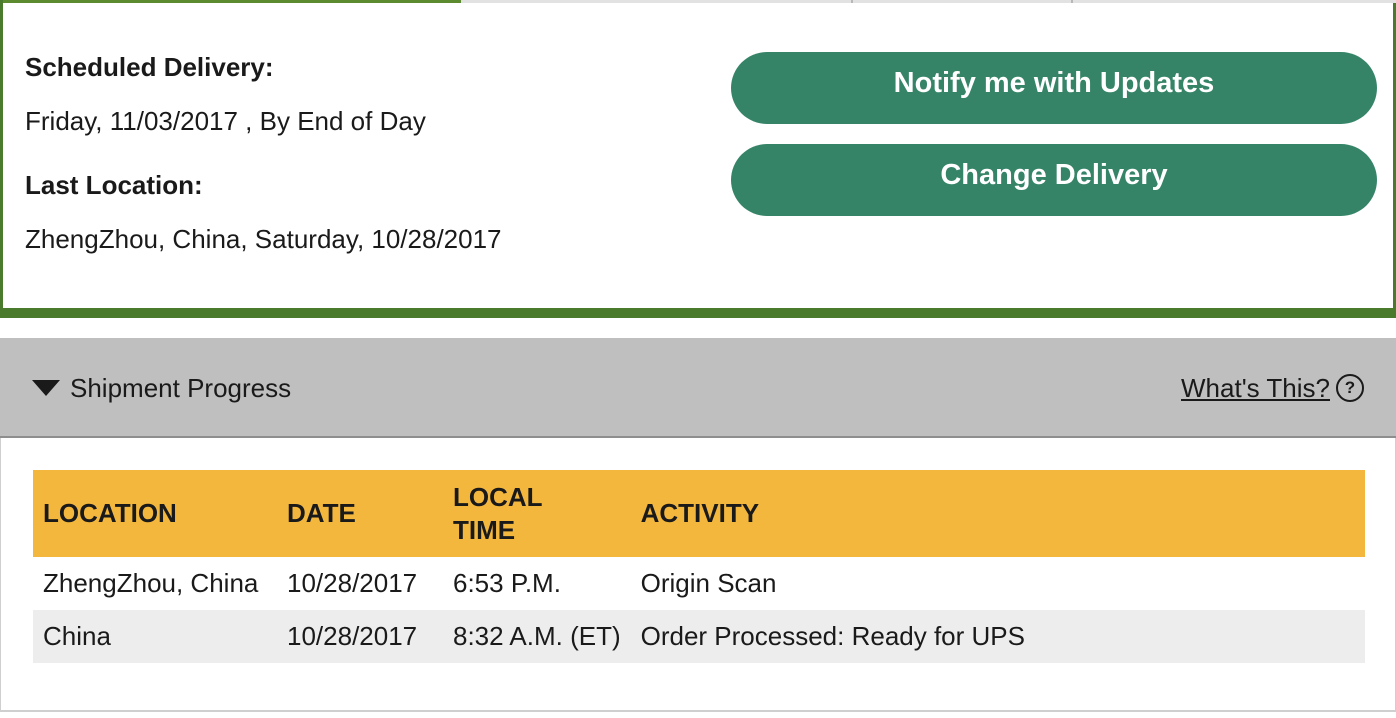 The height and width of the screenshot is (718, 1396). Describe the element at coordinates (155, 513) in the screenshot. I see `column-header-location: LOCATION` at that location.